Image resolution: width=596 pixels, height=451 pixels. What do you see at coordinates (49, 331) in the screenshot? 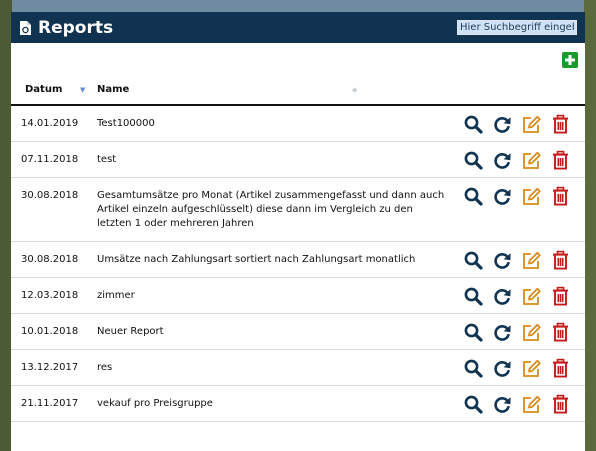
I see `report-date: 10.01.2018` at bounding box center [49, 331].